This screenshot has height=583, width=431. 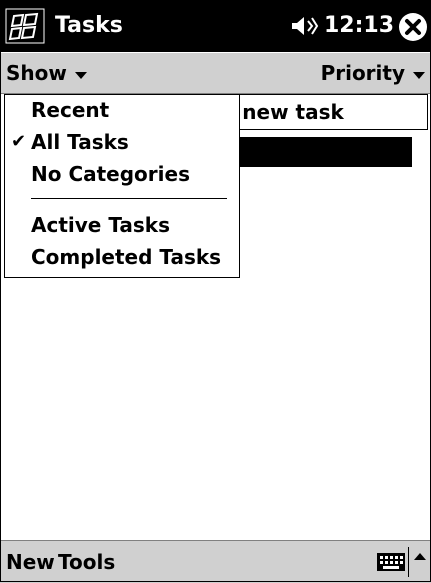 What do you see at coordinates (215, 26) in the screenshot?
I see `title-bar: Tasks 12:13` at bounding box center [215, 26].